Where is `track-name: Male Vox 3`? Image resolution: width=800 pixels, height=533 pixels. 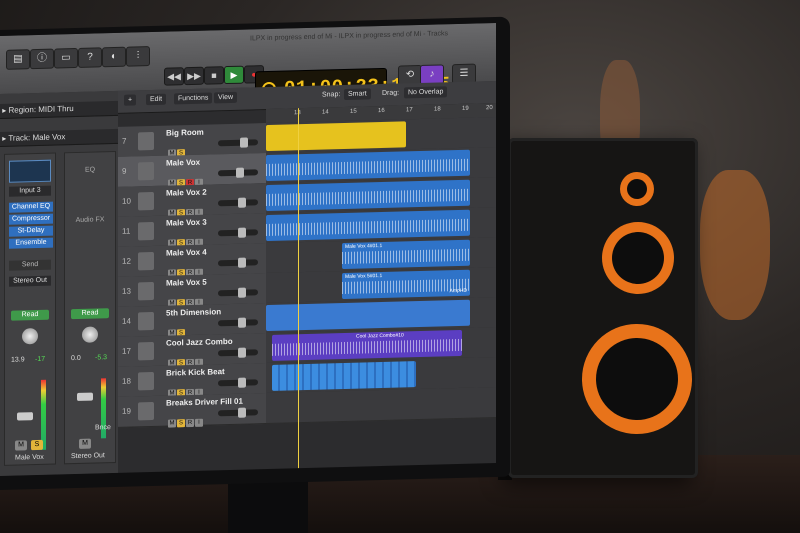
track-name: Male Vox 3 is located at coordinates (186, 222).